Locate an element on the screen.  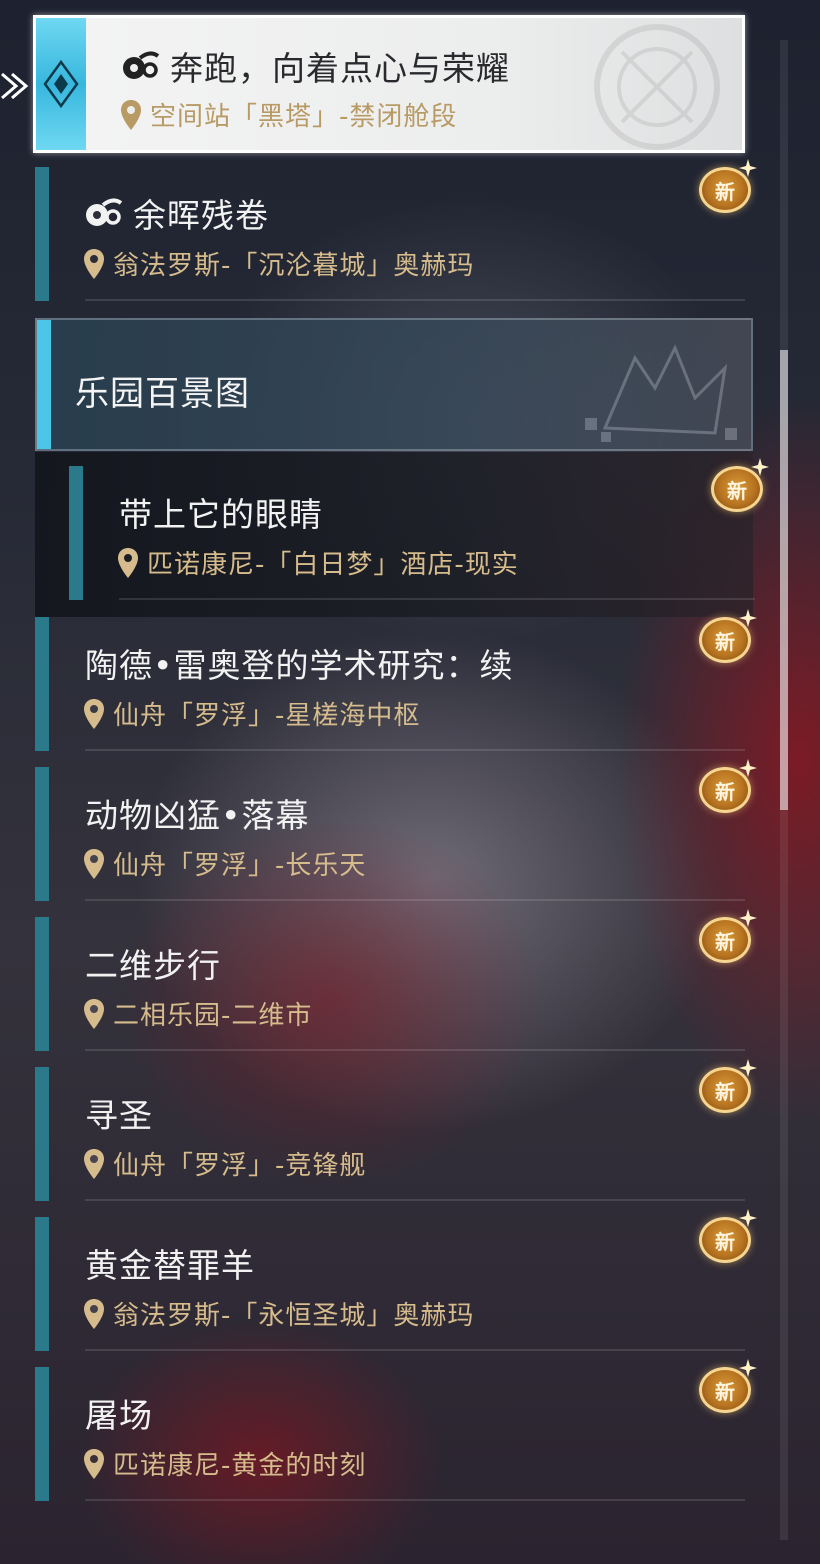
active-quest-title: 奔跑，向着点心与荣耀 is located at coordinates (340, 68).